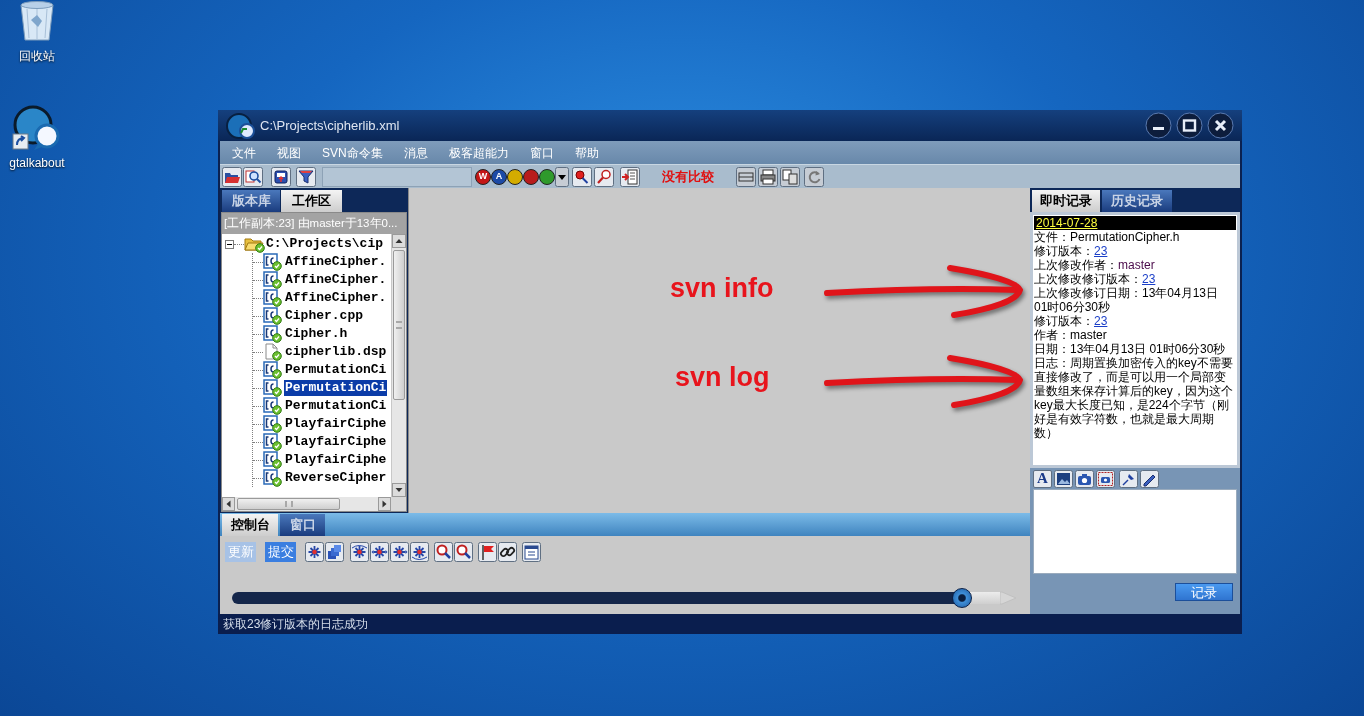  Describe the element at coordinates (499, 176) in the screenshot. I see `color-disc-button: A` at that location.